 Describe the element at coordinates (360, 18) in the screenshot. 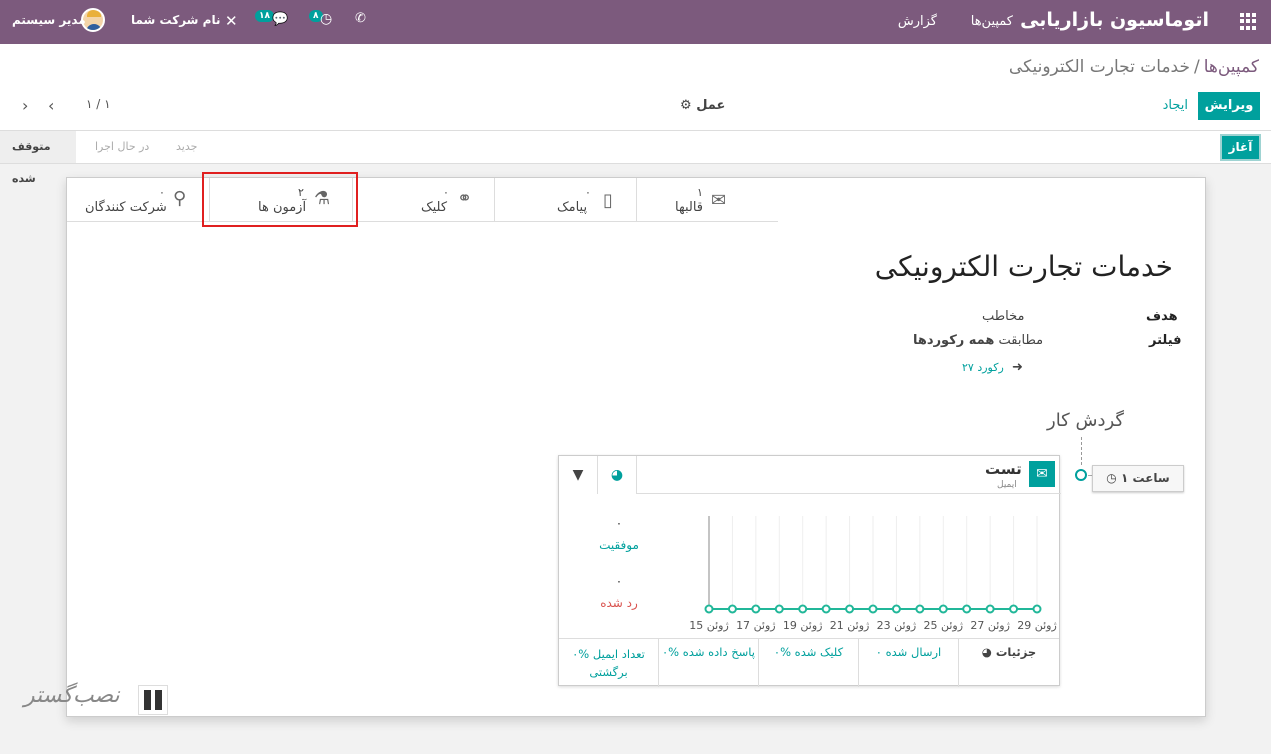

I see `phone-icon: ✆` at that location.